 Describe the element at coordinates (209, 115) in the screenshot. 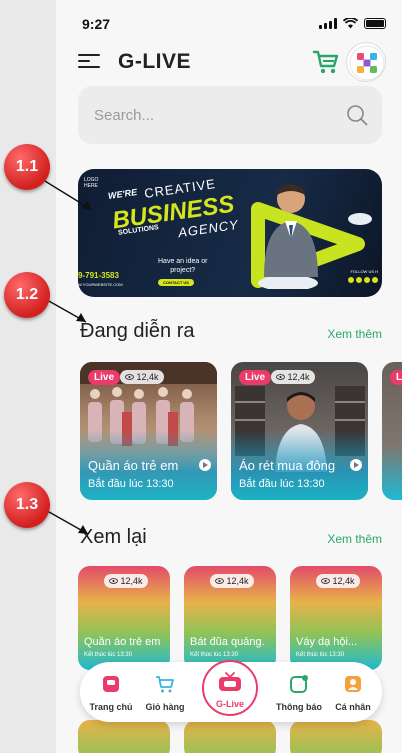

I see `search-input` at that location.